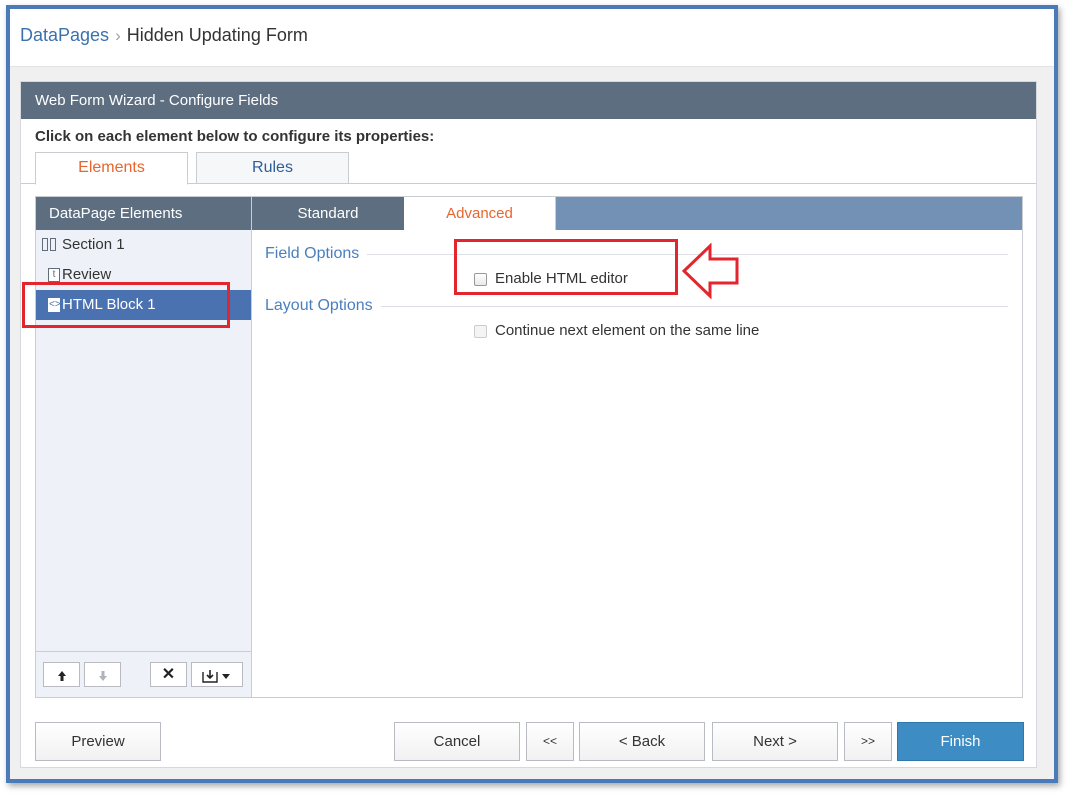  I want to click on element-item-section-1: Section 1, so click(143, 245).